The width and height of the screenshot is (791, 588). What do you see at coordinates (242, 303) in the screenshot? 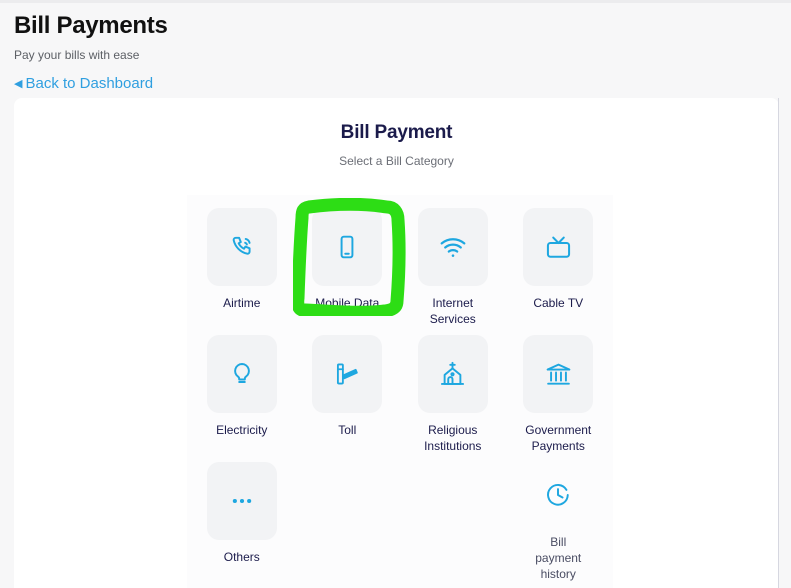
I see `bill-category-label: Airtime` at bounding box center [242, 303].